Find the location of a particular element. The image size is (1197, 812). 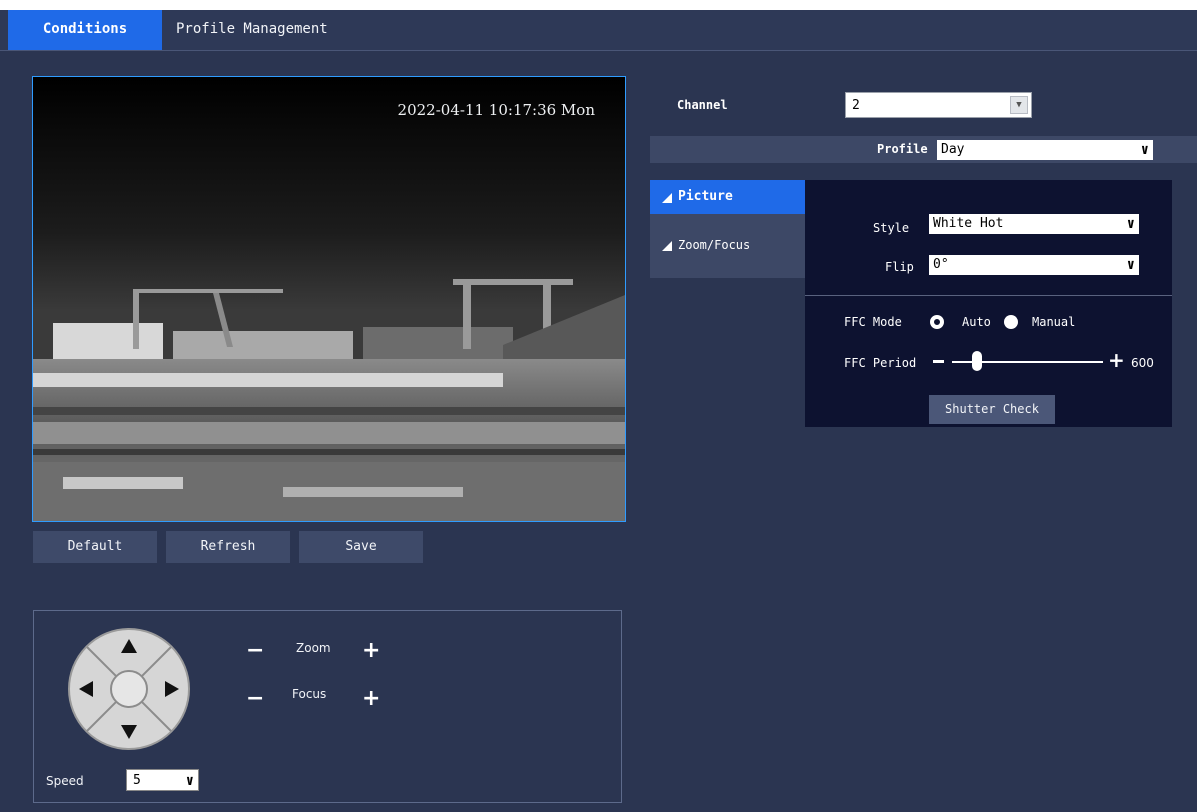

divider is located at coordinates (988, 295).